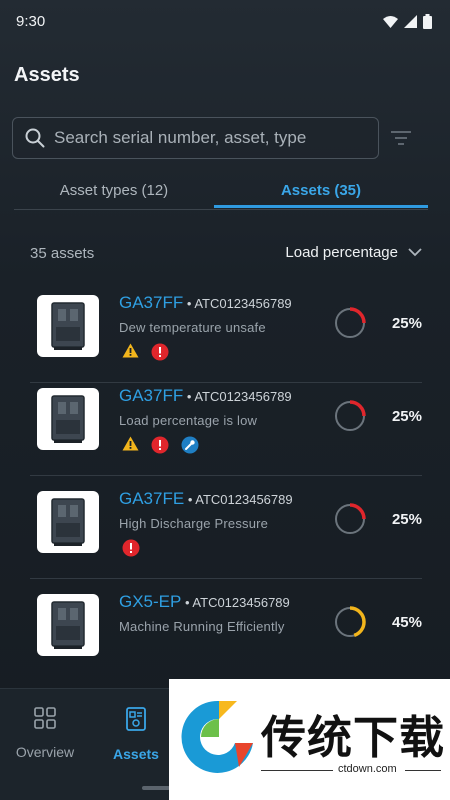  What do you see at coordinates (427, 21) in the screenshot?
I see `battery-icon` at bounding box center [427, 21].